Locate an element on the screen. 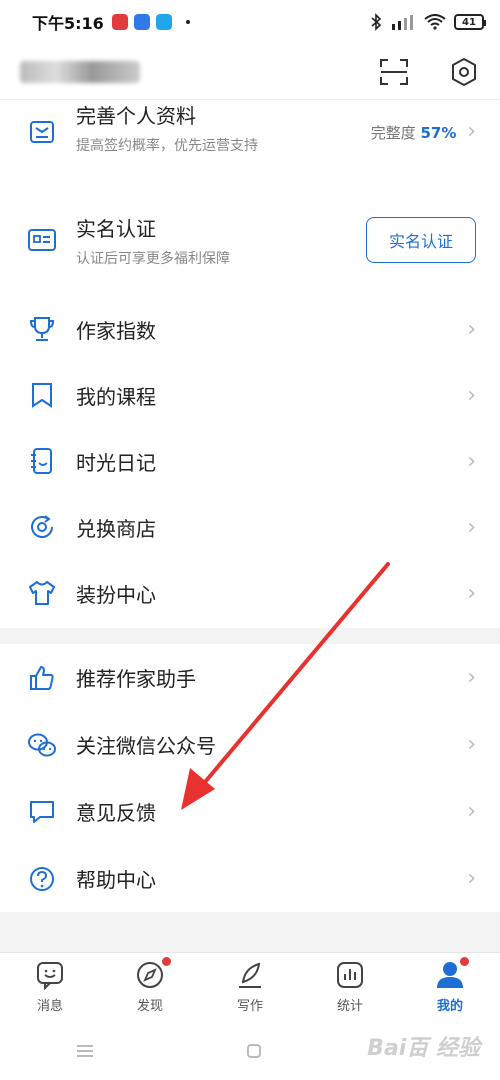 This screenshot has width=500, height=1080. recent-apps-button is located at coordinates (85, 1051).